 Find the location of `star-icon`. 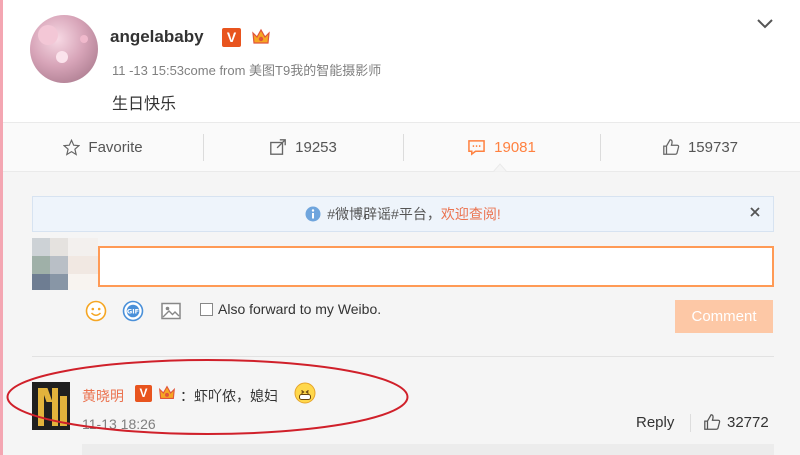

star-icon is located at coordinates (72, 147).